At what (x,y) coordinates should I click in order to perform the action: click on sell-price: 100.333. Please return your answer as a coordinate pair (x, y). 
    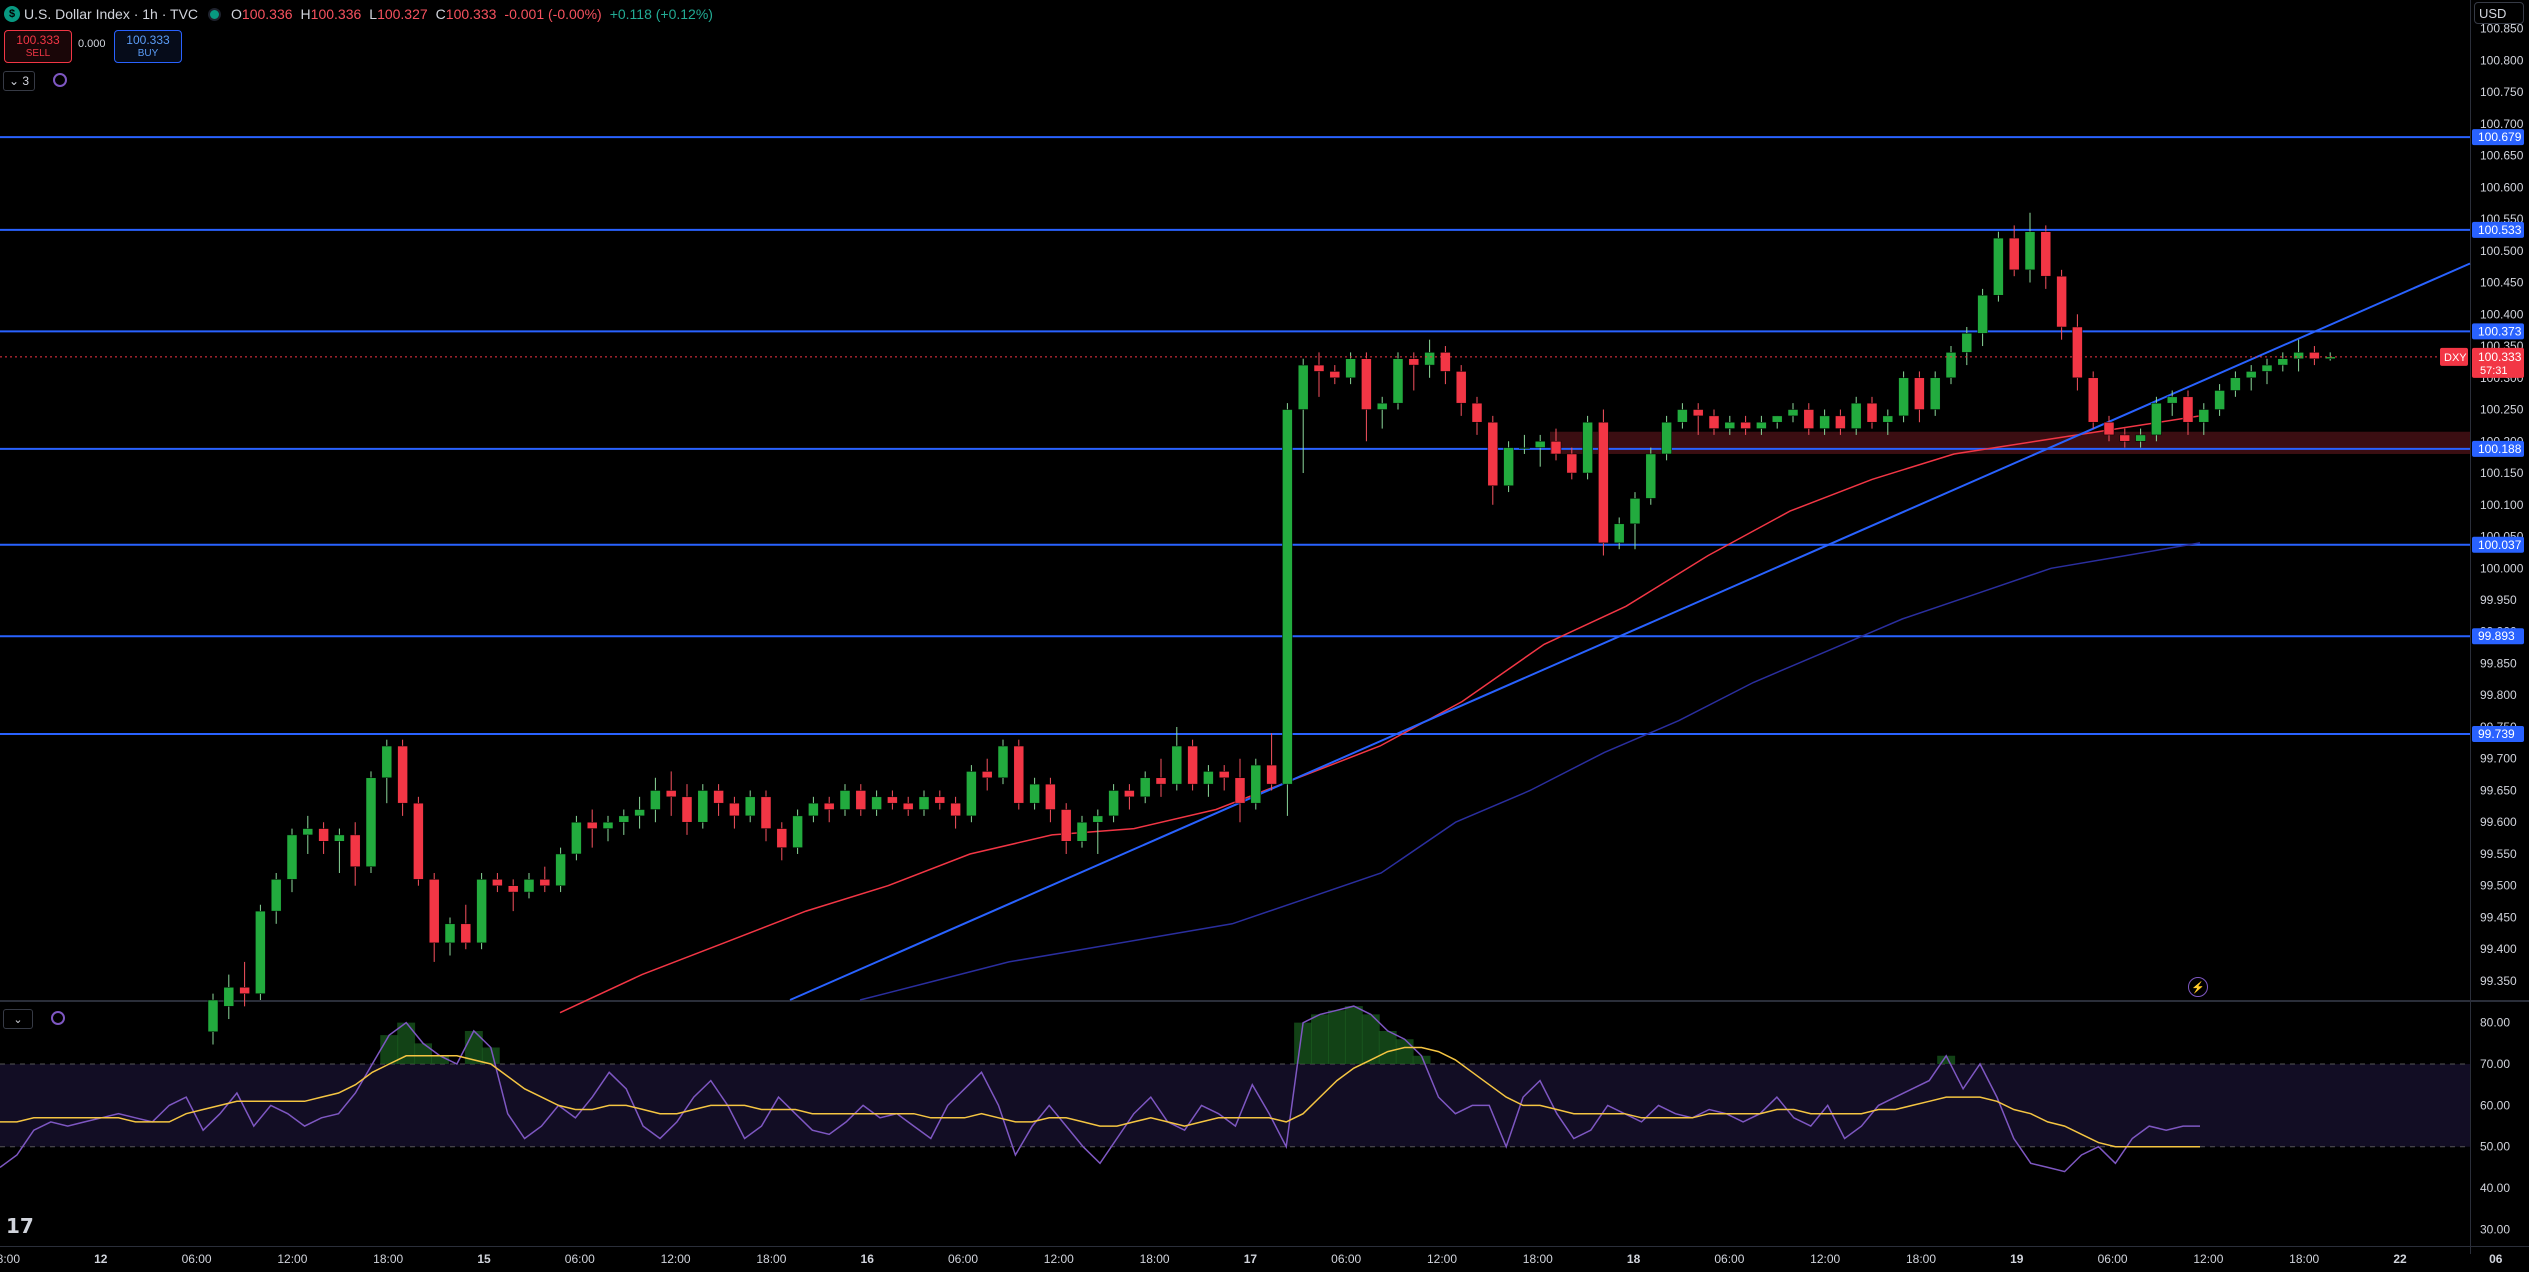
    Looking at the image, I should click on (38, 39).